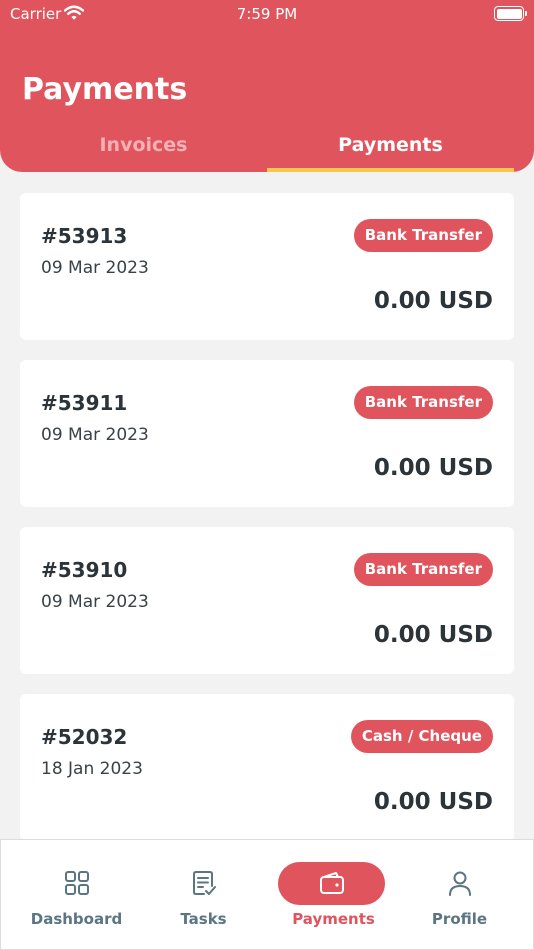  Describe the element at coordinates (84, 236) in the screenshot. I see `payment-ref: #53913` at that location.